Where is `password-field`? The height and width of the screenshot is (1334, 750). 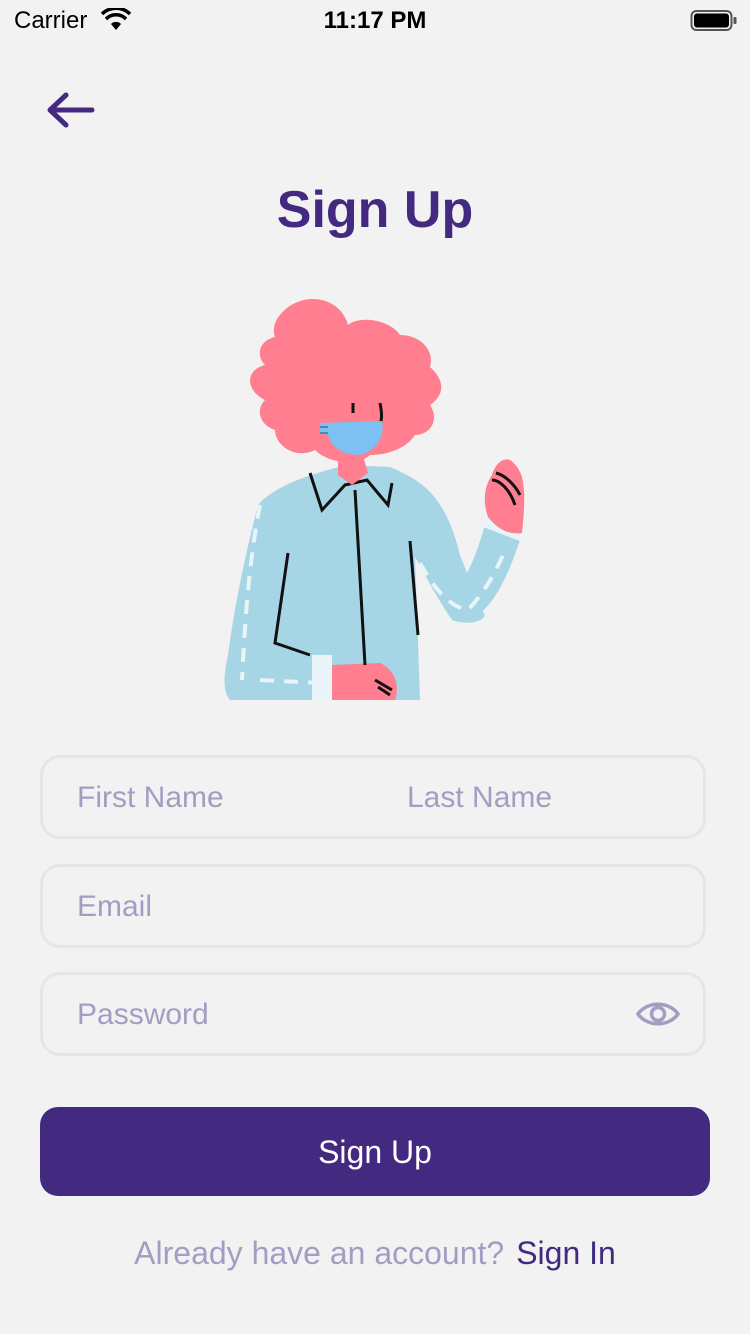 password-field is located at coordinates (347, 1015).